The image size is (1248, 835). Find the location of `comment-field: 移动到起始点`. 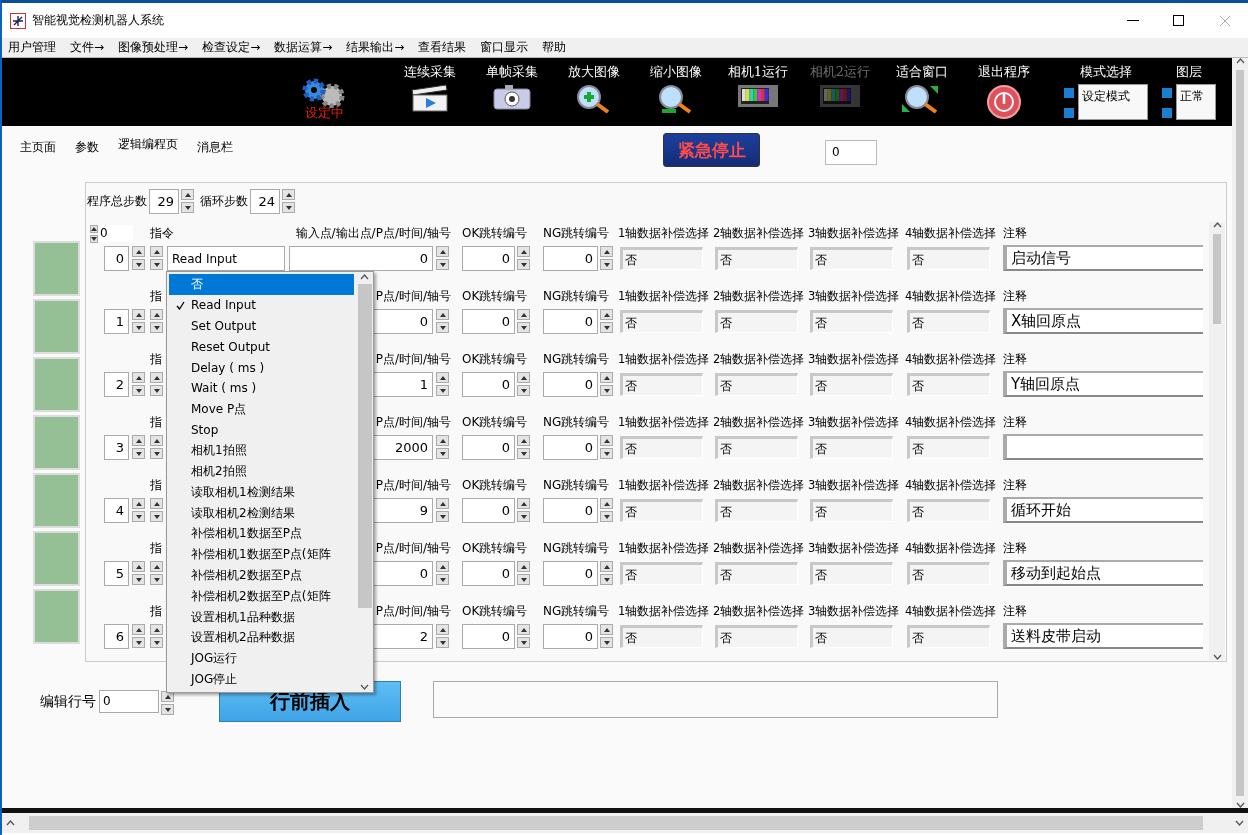

comment-field: 移动到起始点 is located at coordinates (1103, 573).